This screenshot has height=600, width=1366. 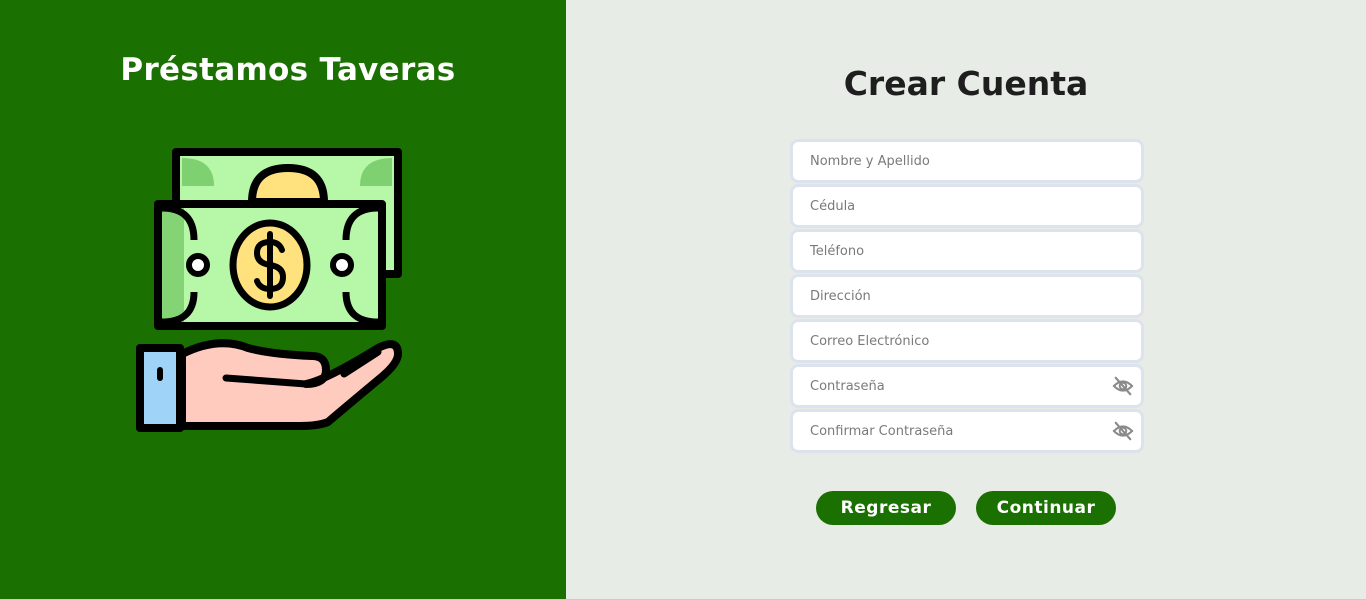 I want to click on confirm-password-input, so click(x=967, y=431).